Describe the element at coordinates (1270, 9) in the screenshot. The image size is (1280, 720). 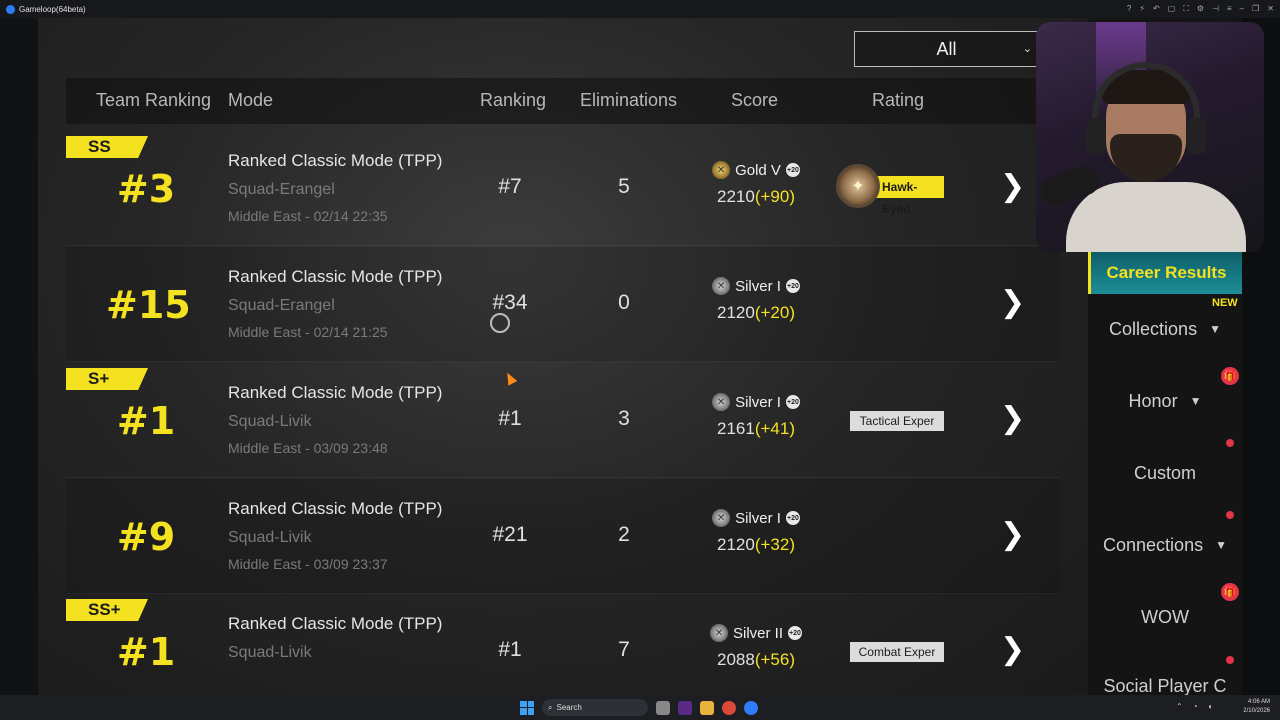
I see `close-icon: ✕` at that location.